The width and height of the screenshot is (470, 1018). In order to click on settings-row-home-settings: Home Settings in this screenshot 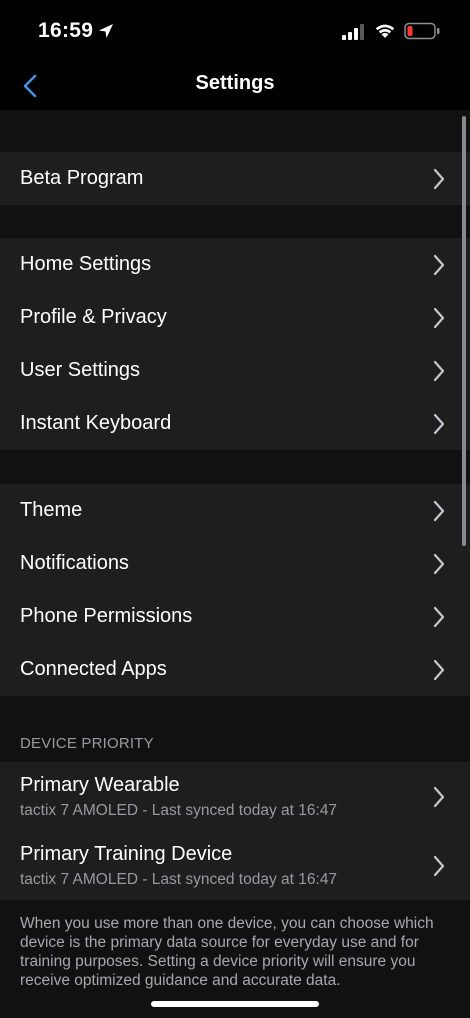, I will do `click(235, 264)`.